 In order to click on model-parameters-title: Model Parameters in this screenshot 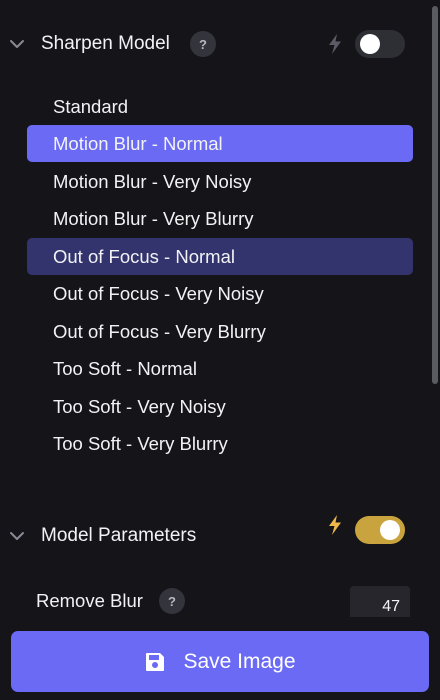, I will do `click(119, 535)`.